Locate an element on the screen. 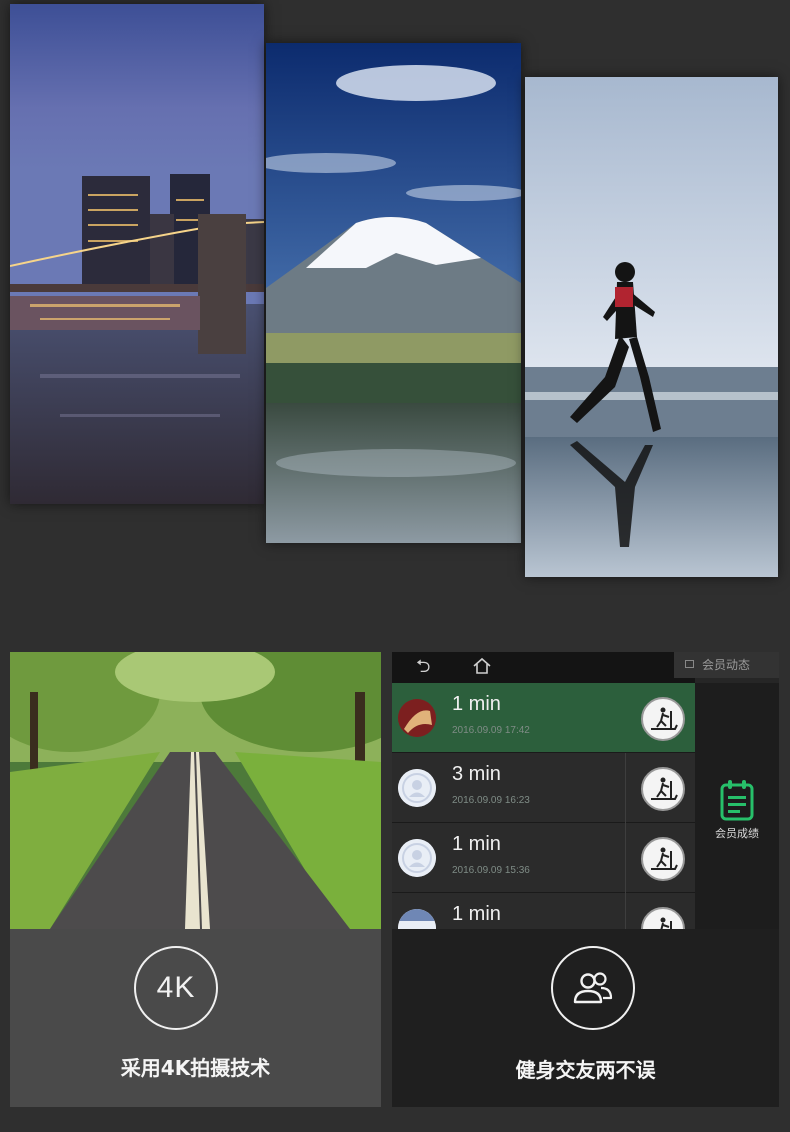 The image size is (790, 1132). list-item: 1 min 2016.09.09 15:36 is located at coordinates (543, 858).